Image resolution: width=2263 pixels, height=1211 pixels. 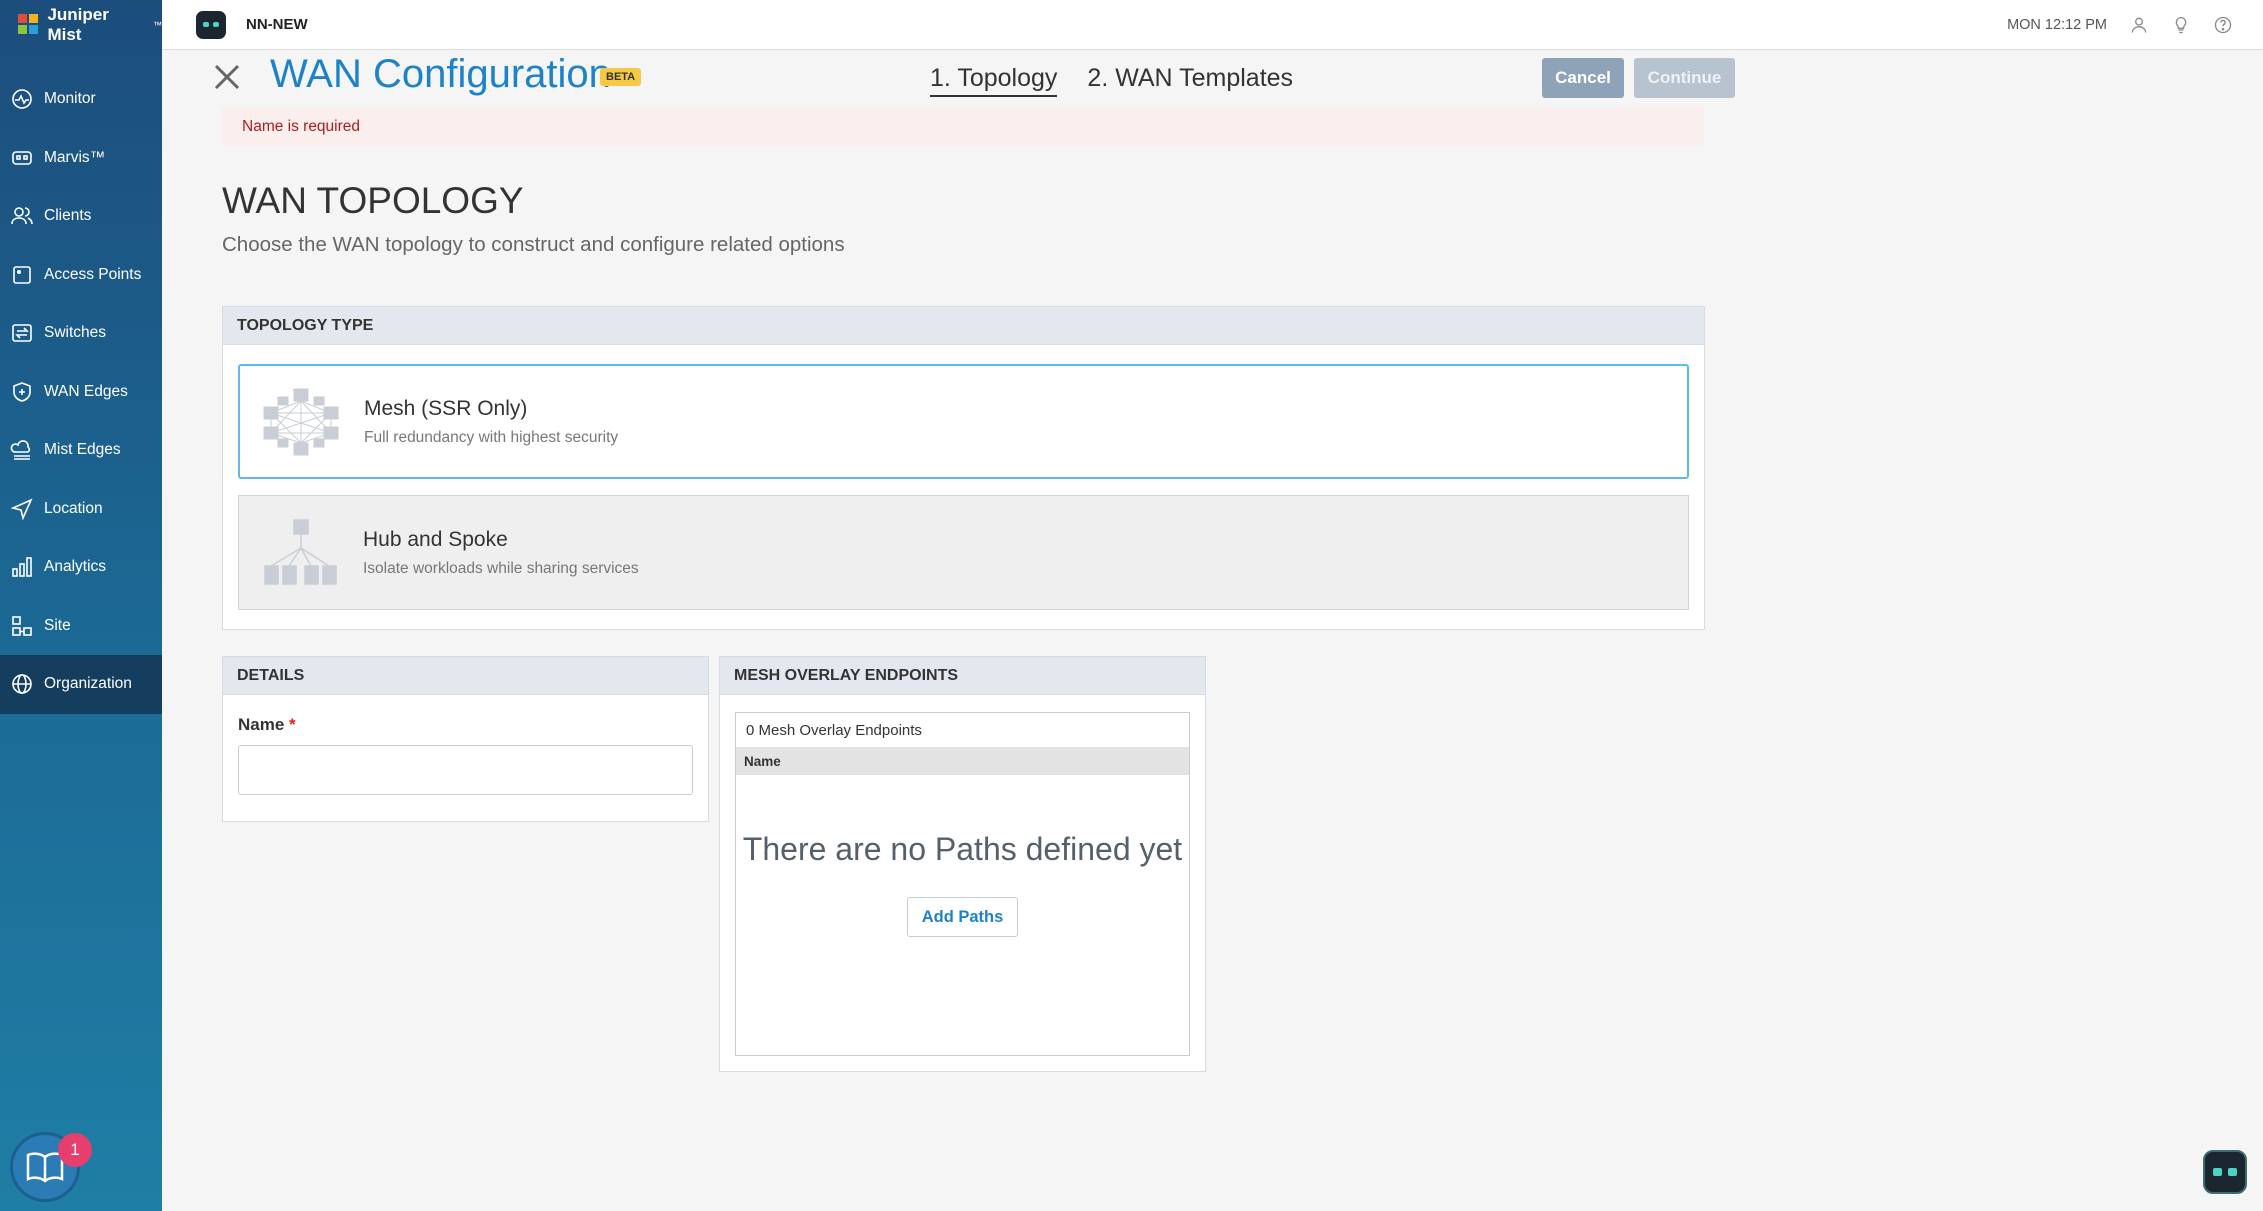 I want to click on endpoints-count: 0 Mesh Overlay Endpoints, so click(x=834, y=730).